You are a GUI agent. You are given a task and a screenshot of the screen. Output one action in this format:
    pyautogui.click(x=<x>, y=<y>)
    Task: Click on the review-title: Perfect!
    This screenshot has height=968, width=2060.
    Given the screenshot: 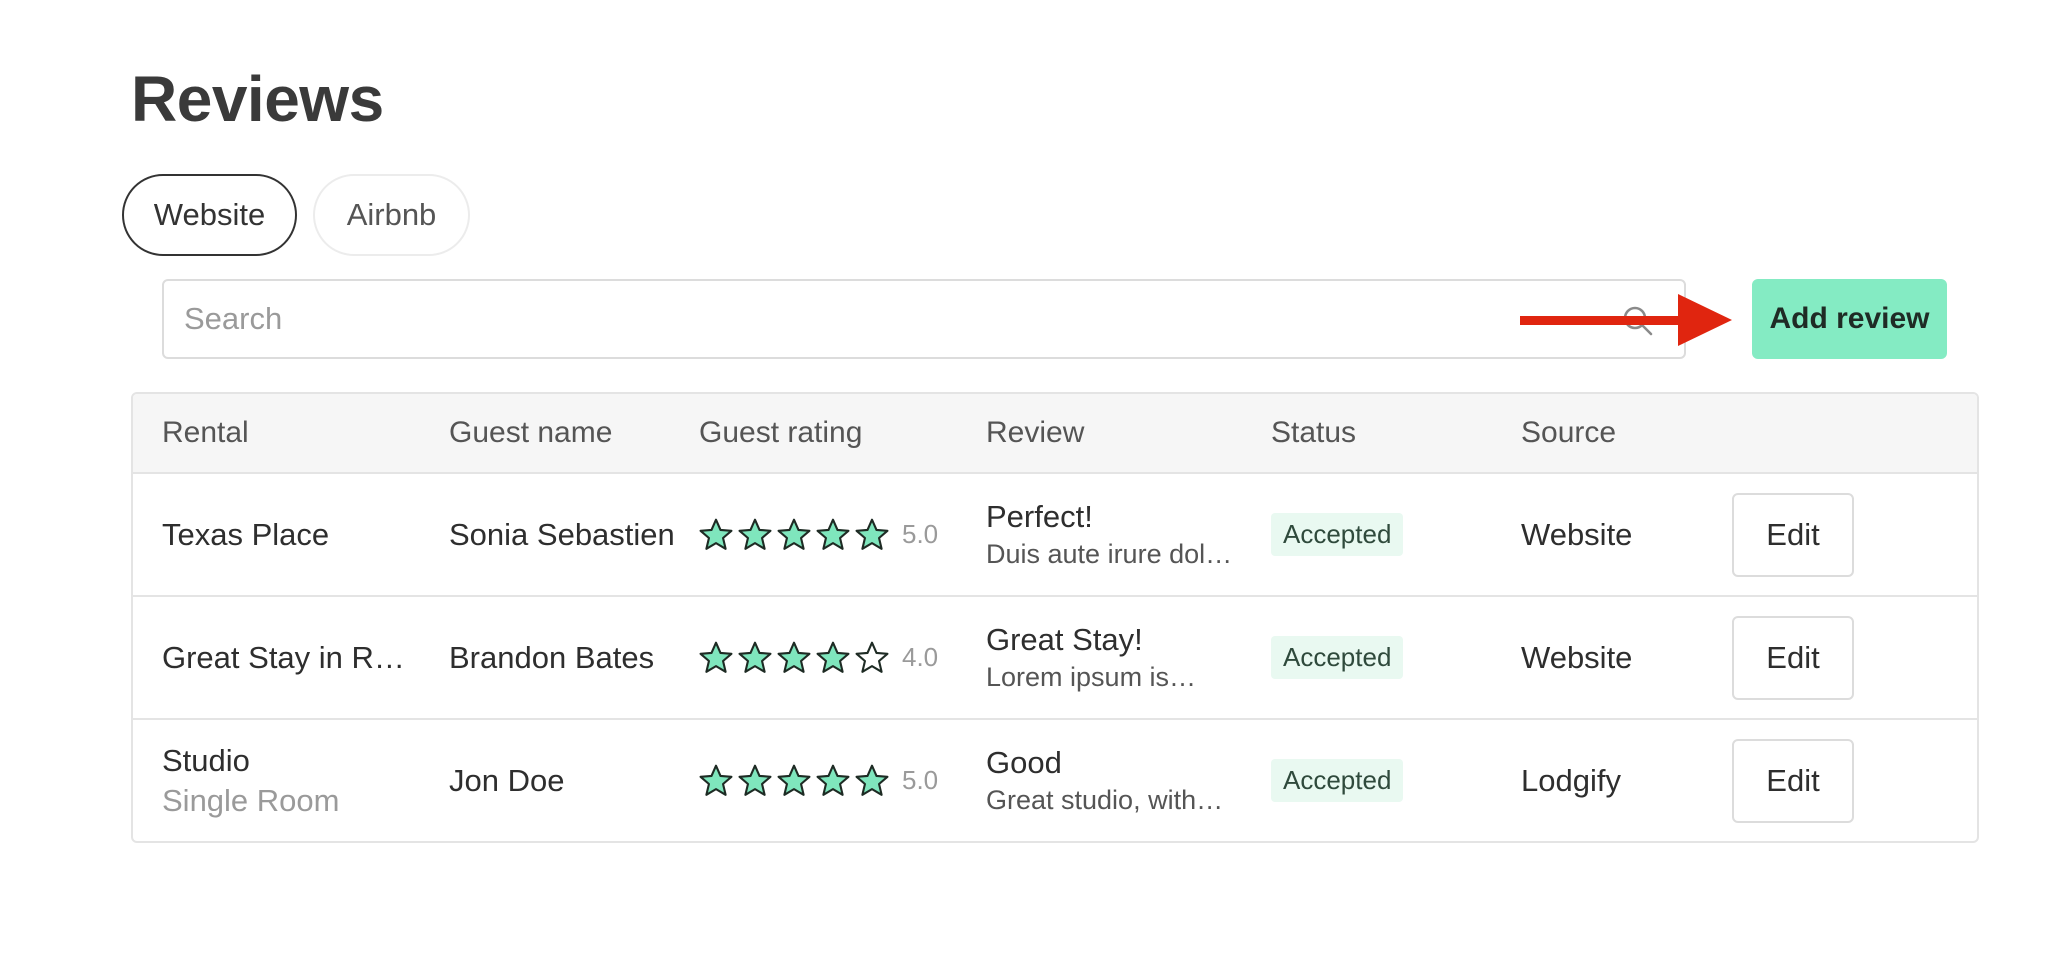 What is the action you would take?
    pyautogui.click(x=1039, y=516)
    